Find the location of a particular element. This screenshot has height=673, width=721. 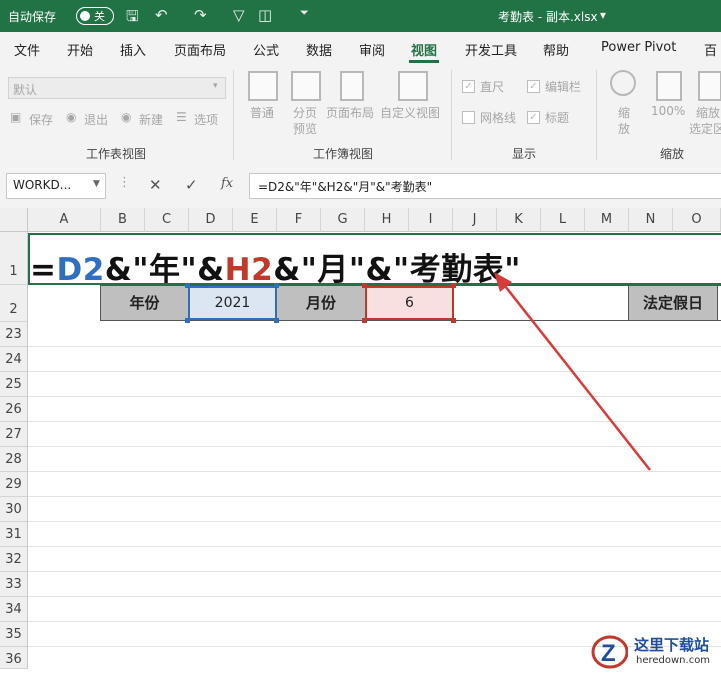

arrow-head is located at coordinates (503, 282).